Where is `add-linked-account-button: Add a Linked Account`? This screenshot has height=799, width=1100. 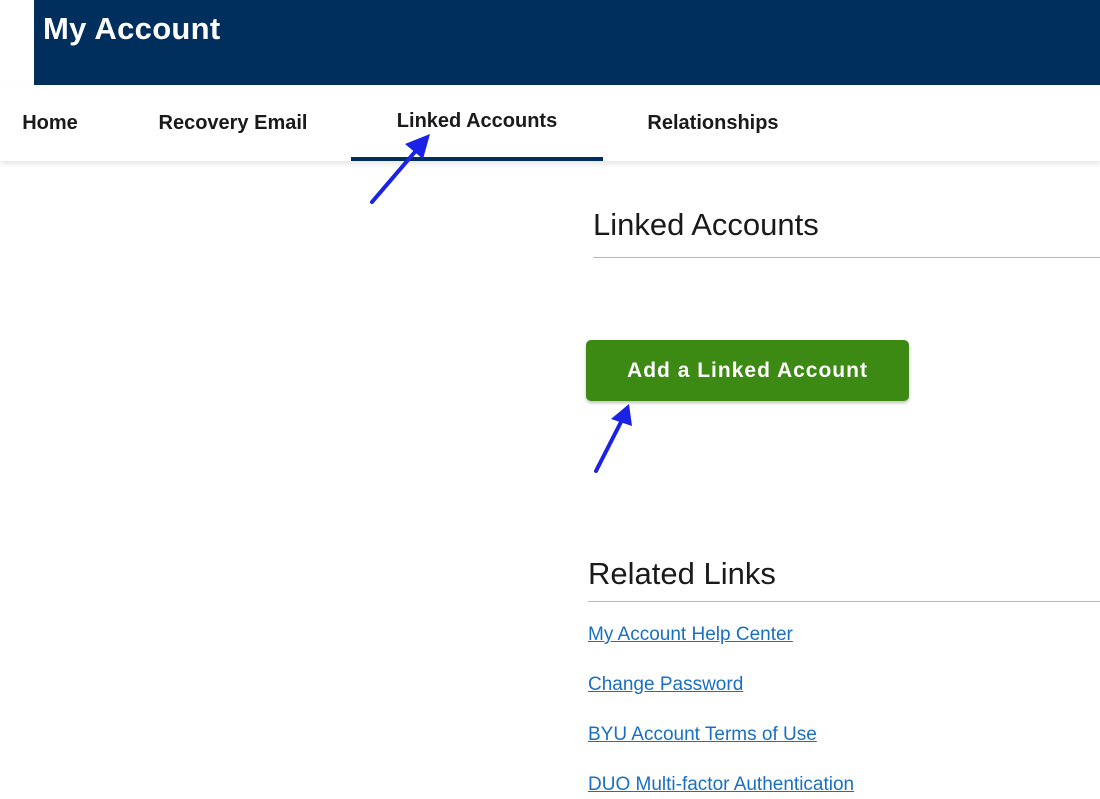 add-linked-account-button: Add a Linked Account is located at coordinates (747, 370).